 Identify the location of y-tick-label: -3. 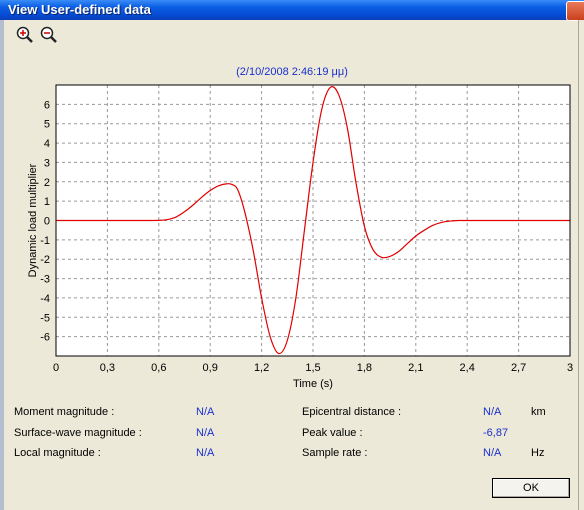
(45, 280).